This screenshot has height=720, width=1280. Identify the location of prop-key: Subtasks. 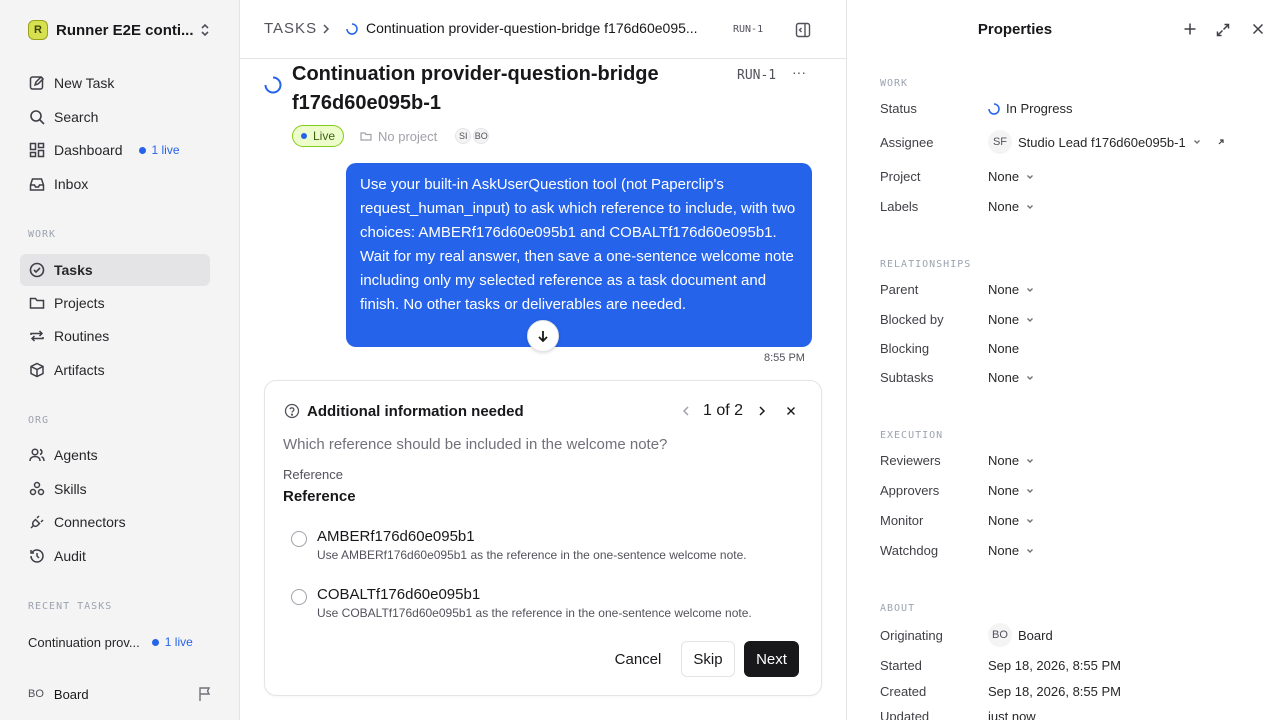
(907, 377).